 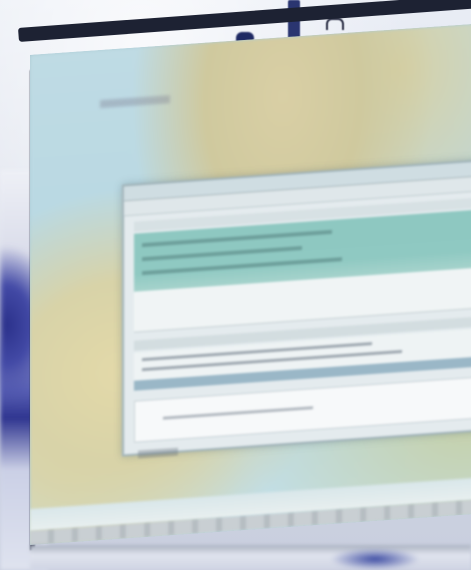 I want to click on query-text, so click(x=238, y=413).